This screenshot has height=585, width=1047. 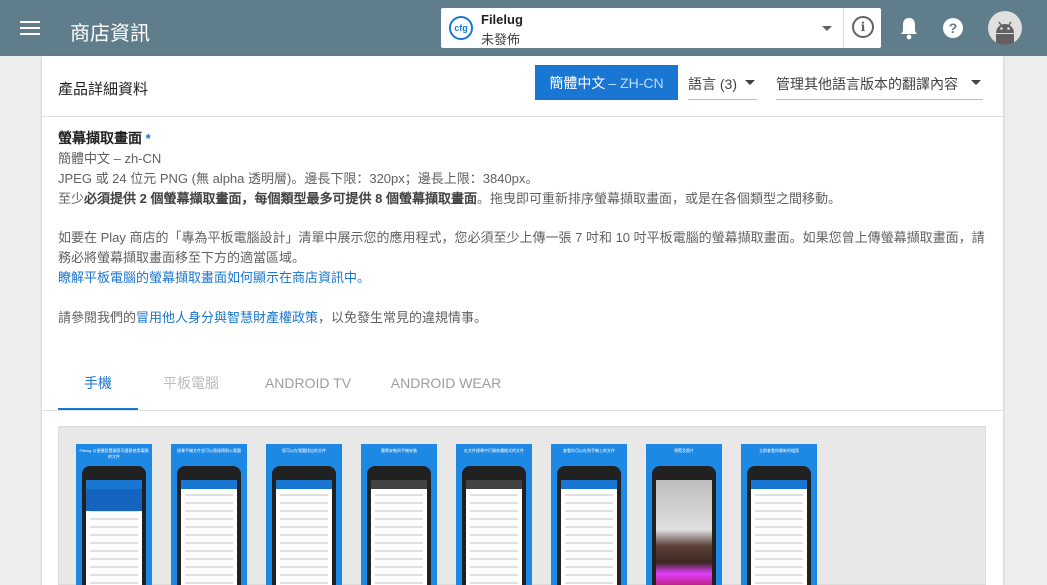 I want to click on filelug-logo-icon: cfg, so click(x=461, y=28).